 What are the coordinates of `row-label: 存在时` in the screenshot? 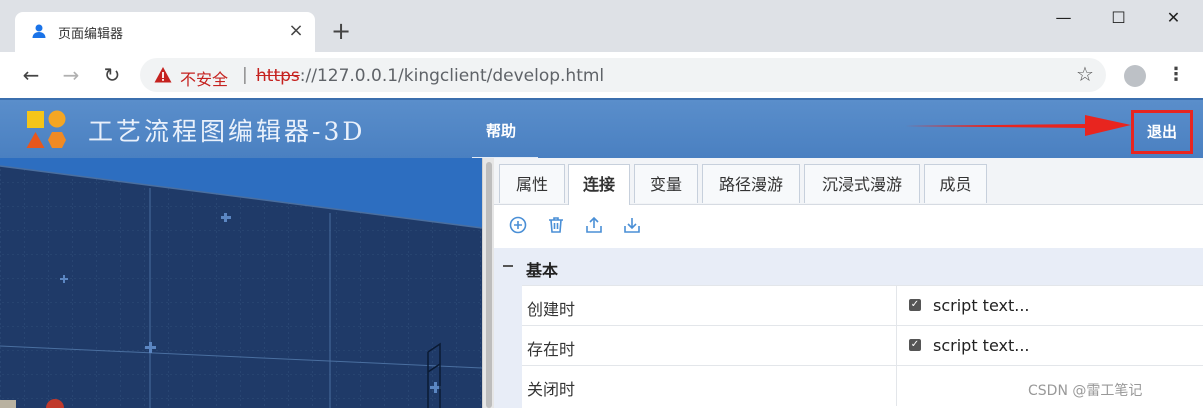 It's located at (551, 349).